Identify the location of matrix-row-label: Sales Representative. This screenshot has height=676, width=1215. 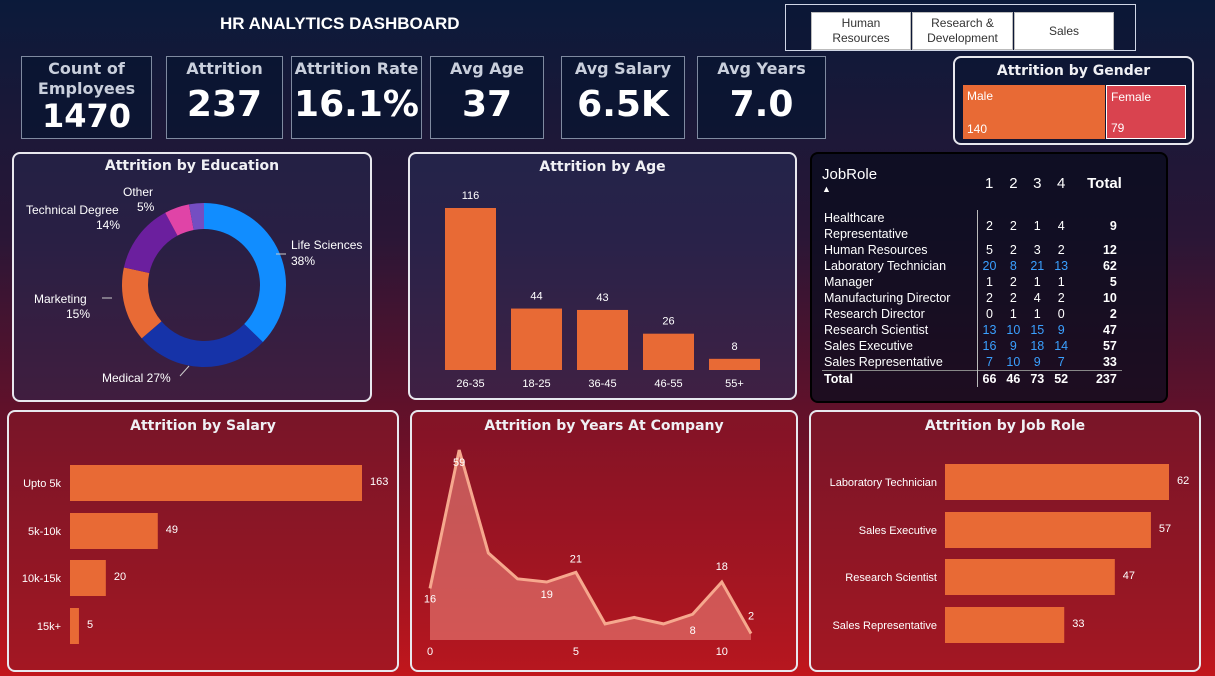
(899, 362).